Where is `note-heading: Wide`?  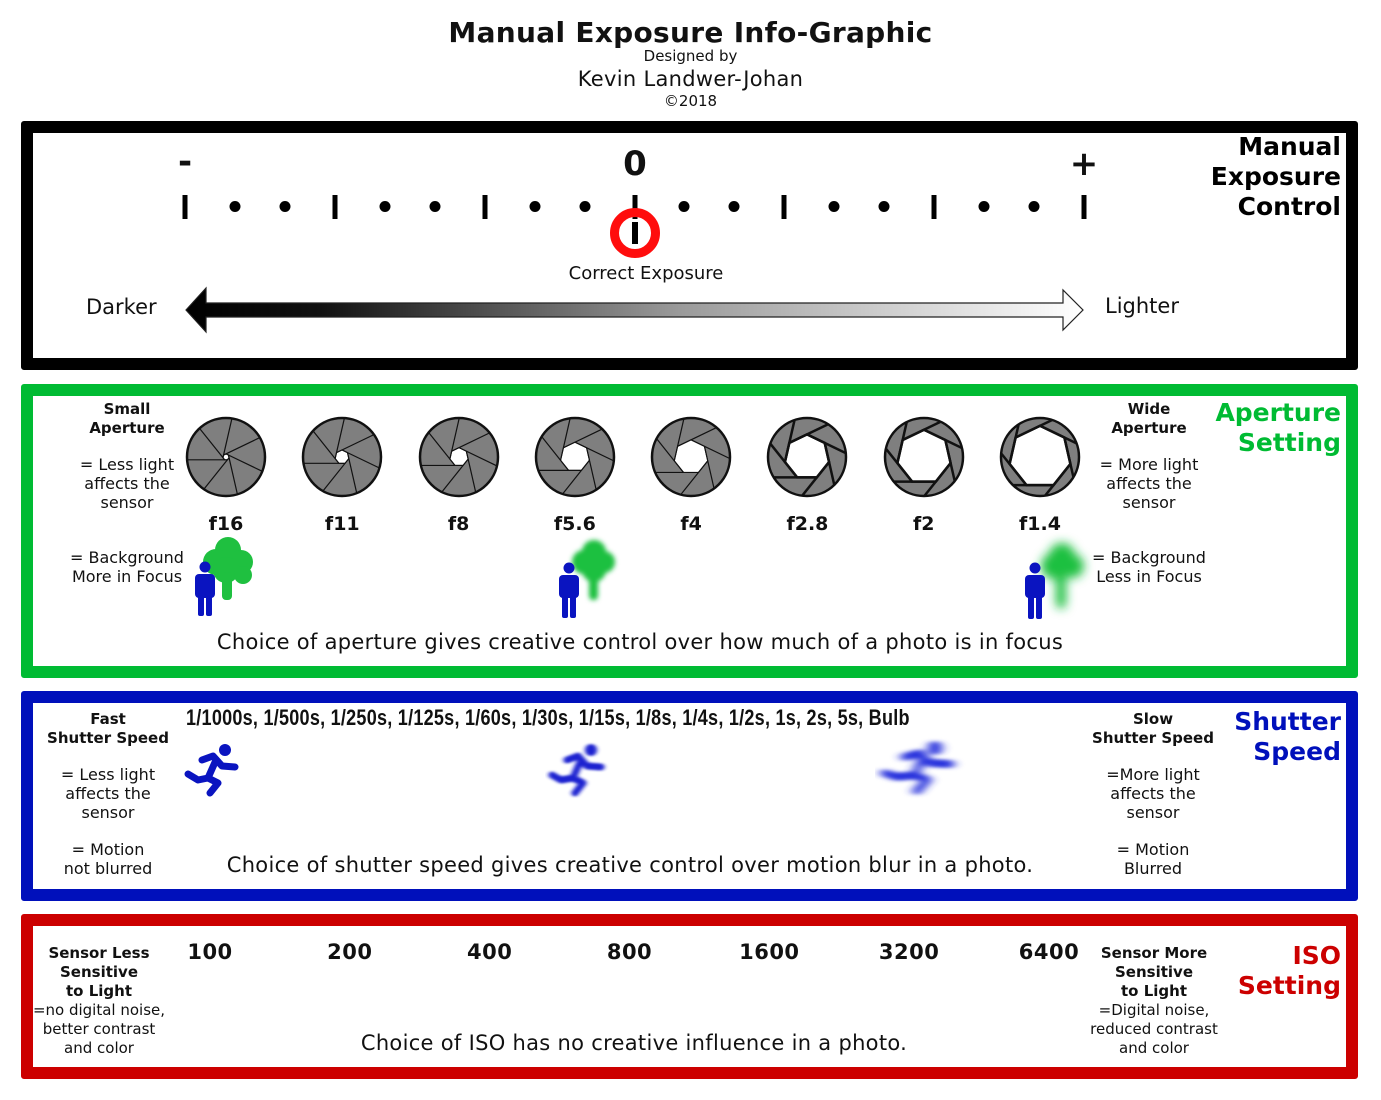
note-heading: Wide is located at coordinates (1149, 409).